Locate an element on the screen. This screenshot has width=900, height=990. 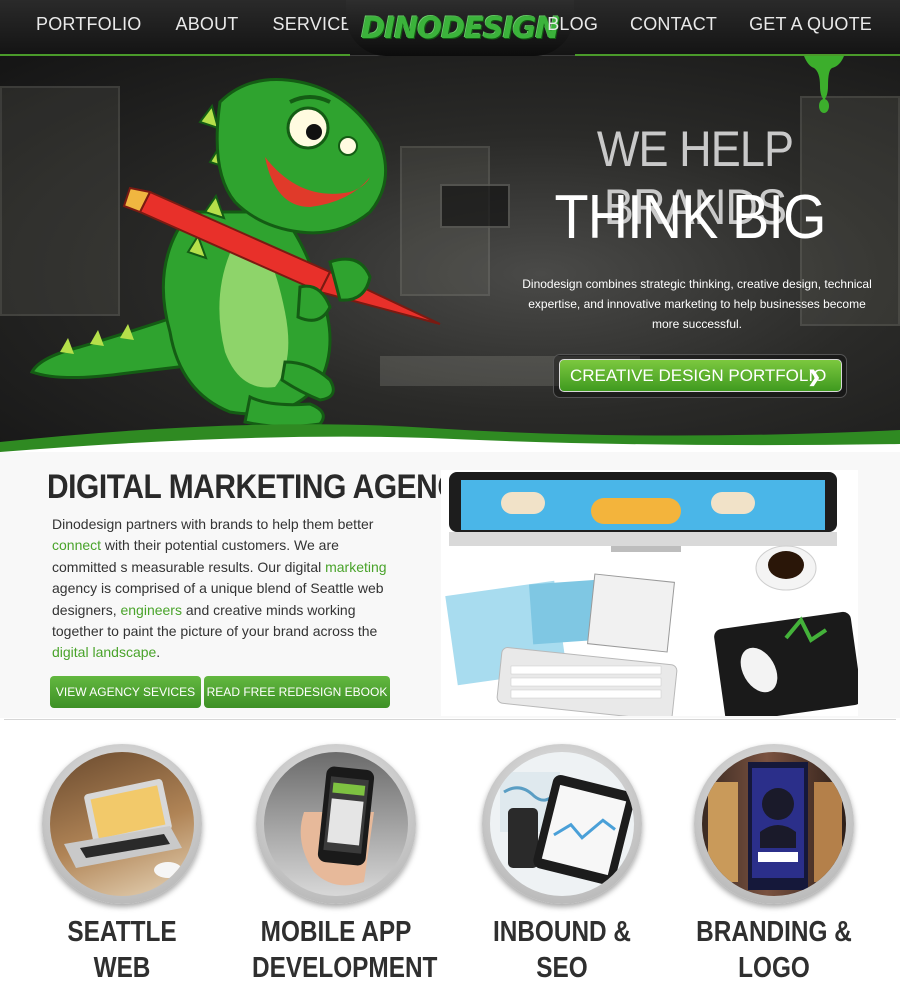
workspace-image is located at coordinates (649, 593).